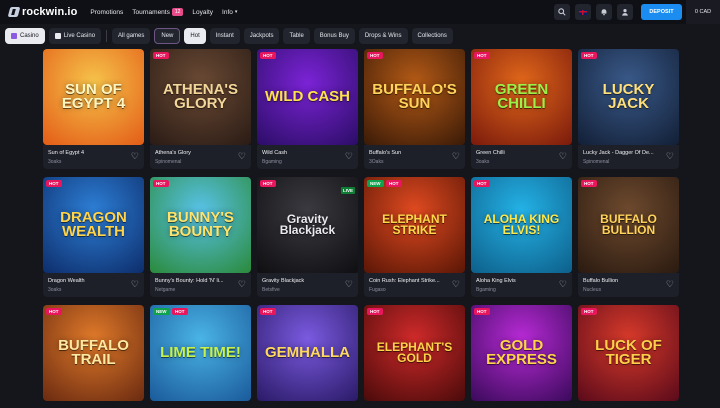 This screenshot has width=720, height=408. What do you see at coordinates (106, 12) in the screenshot?
I see `nav-promotions: Promotions` at bounding box center [106, 12].